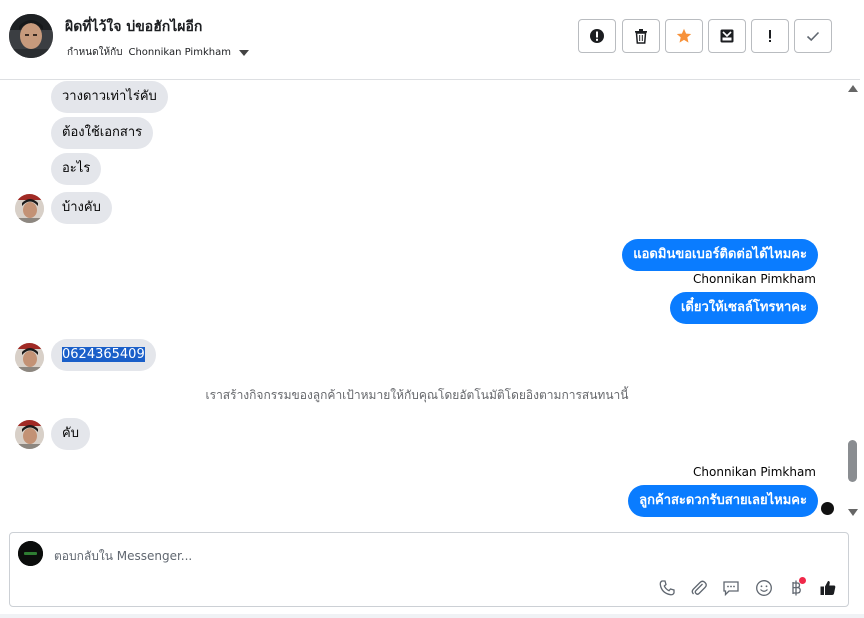  I want to click on page-avatar, so click(30, 553).